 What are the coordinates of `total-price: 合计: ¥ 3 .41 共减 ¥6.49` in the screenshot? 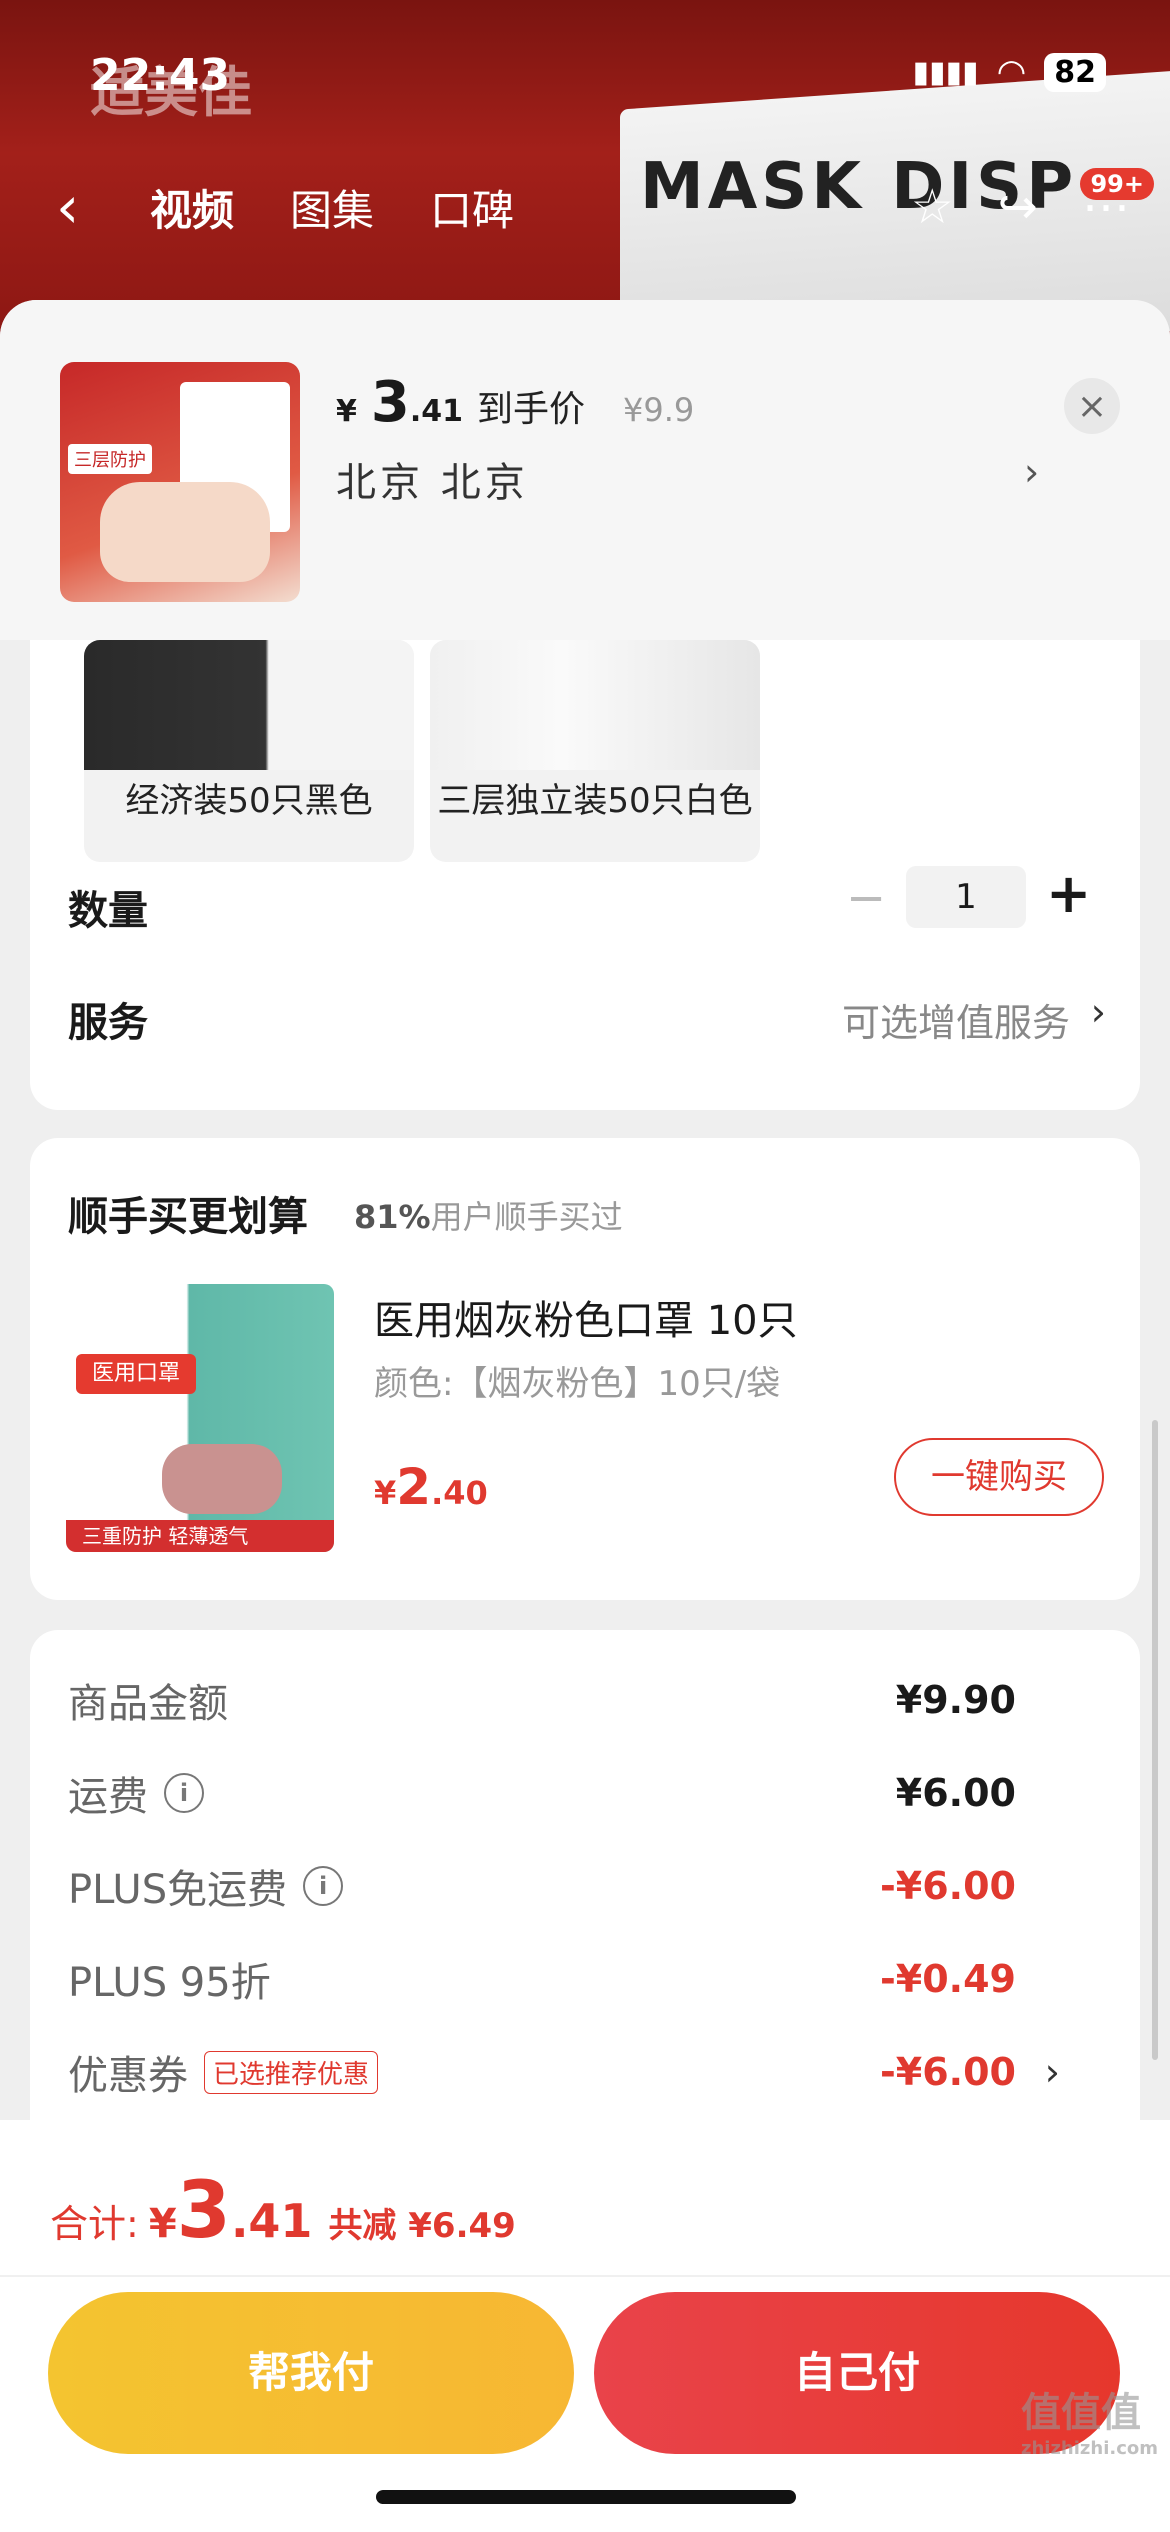 It's located at (283, 2211).